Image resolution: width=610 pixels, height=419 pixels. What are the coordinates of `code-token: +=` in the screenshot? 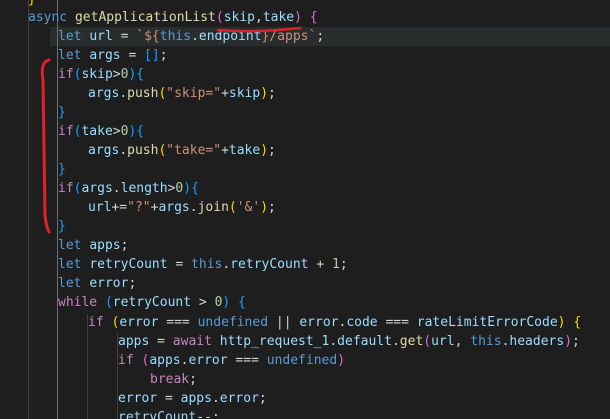 It's located at (119, 207).